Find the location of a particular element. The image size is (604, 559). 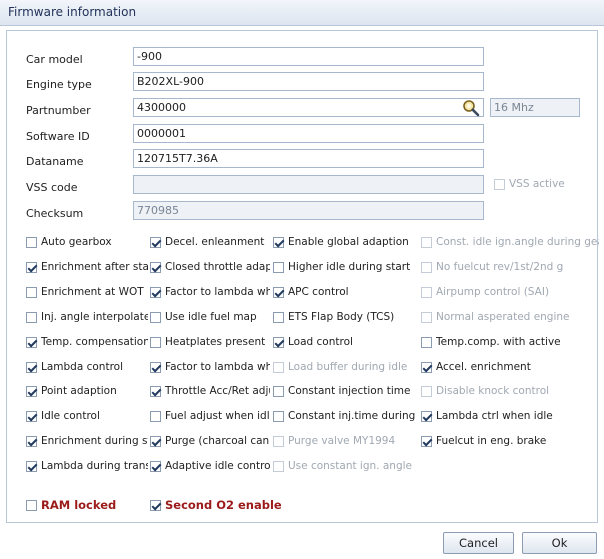

engine-type-input: B202XL-900 is located at coordinates (308, 81).